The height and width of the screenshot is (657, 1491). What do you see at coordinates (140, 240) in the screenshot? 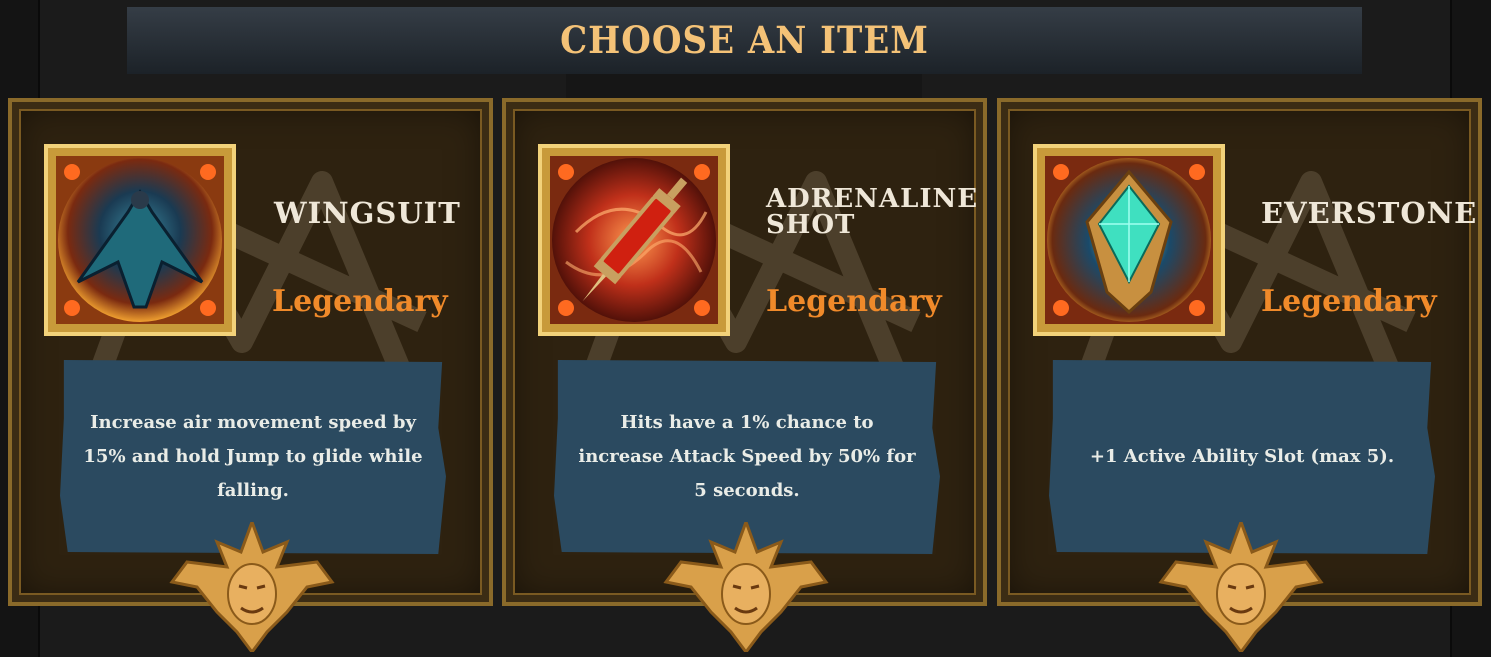
I see `wingsuit-icon` at bounding box center [140, 240].